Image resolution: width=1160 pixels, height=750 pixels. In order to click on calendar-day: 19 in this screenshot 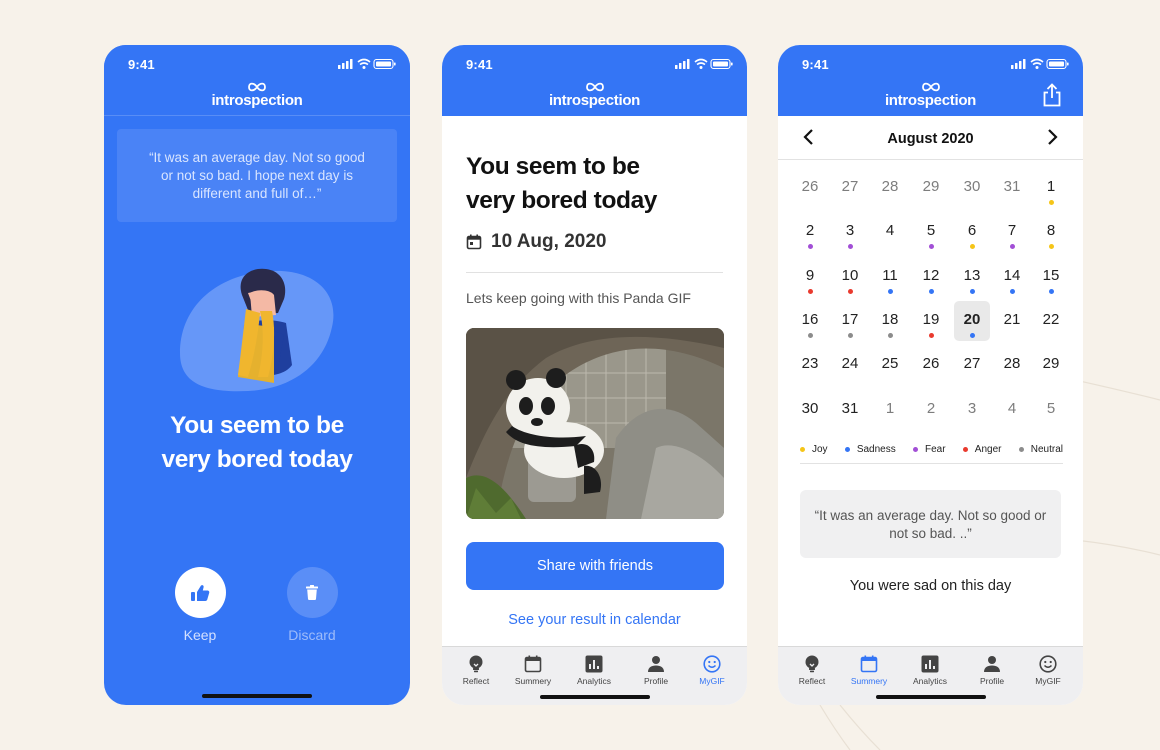, I will do `click(931, 321)`.